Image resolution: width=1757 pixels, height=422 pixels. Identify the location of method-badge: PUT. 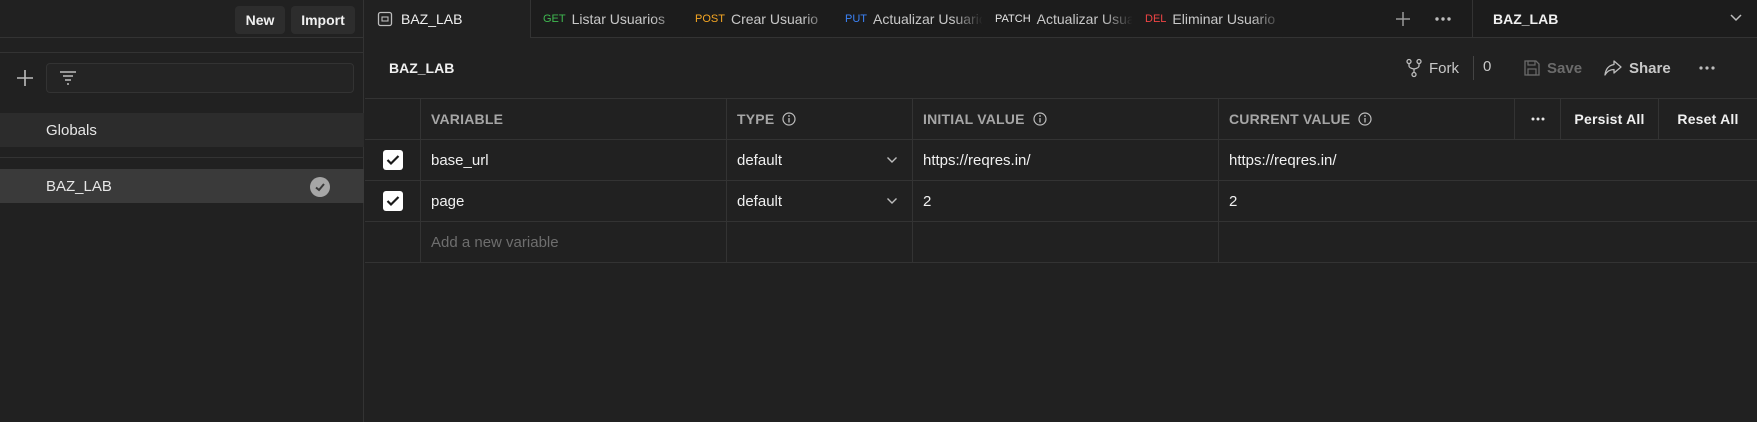
(856, 19).